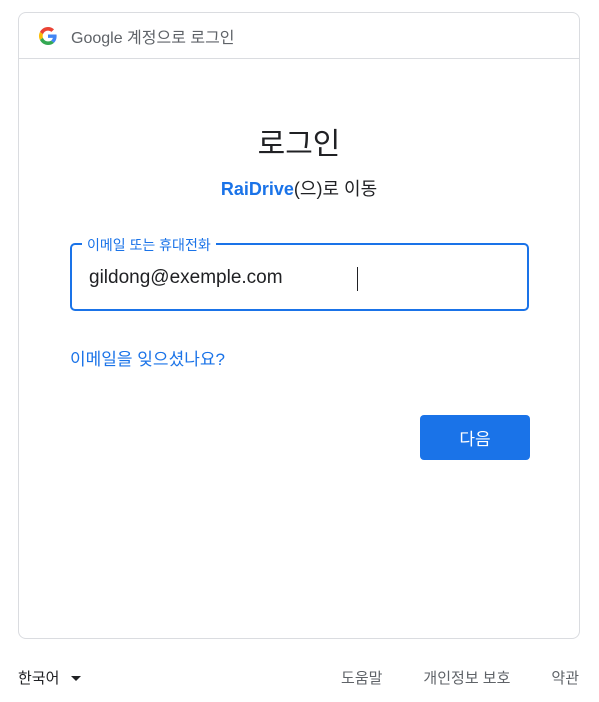 This screenshot has height=702, width=599. Describe the element at coordinates (357, 279) in the screenshot. I see `text-cursor` at that location.